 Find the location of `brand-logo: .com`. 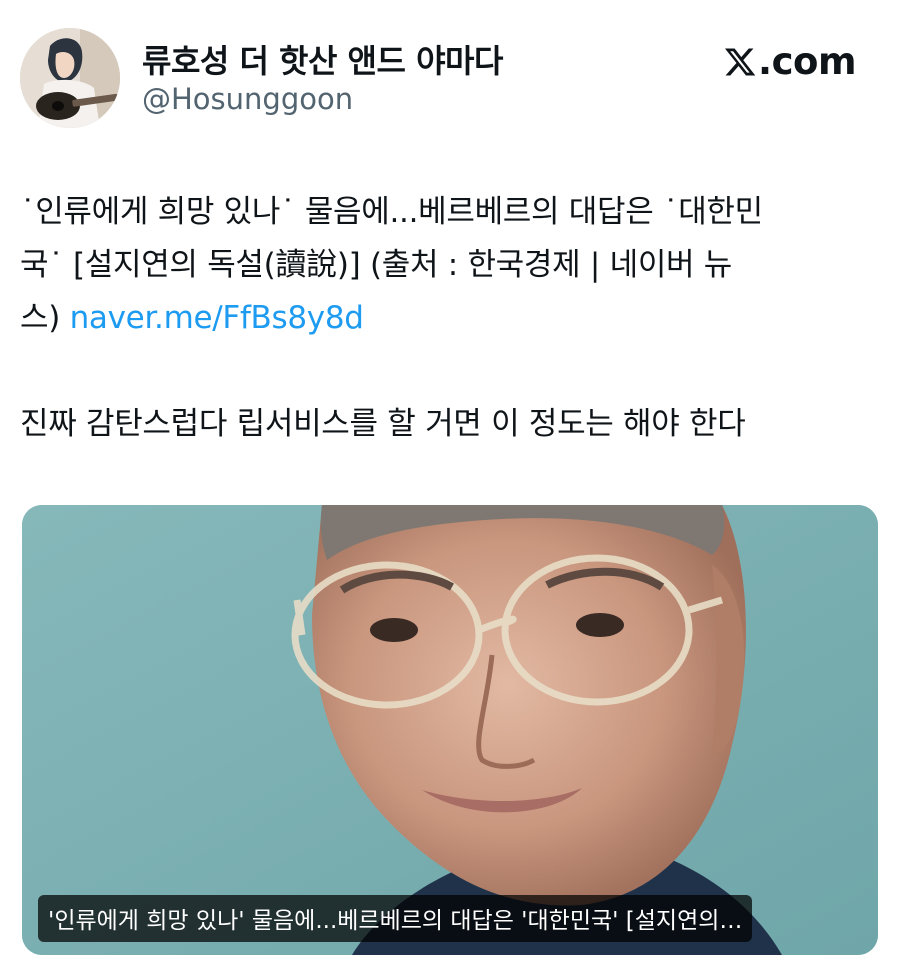

brand-logo: .com is located at coordinates (789, 61).